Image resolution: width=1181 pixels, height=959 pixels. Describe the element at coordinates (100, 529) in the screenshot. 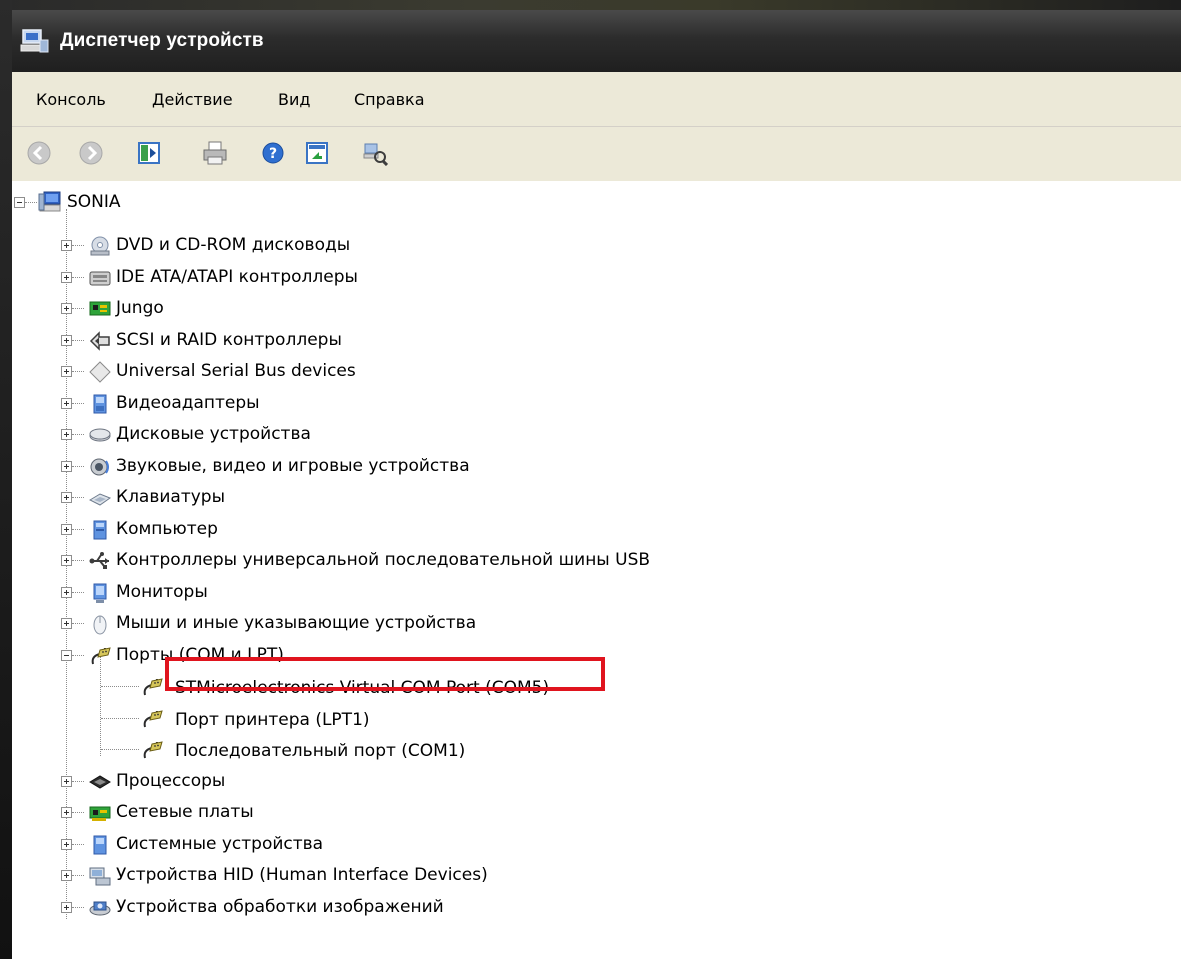

I see `computer-icon` at that location.